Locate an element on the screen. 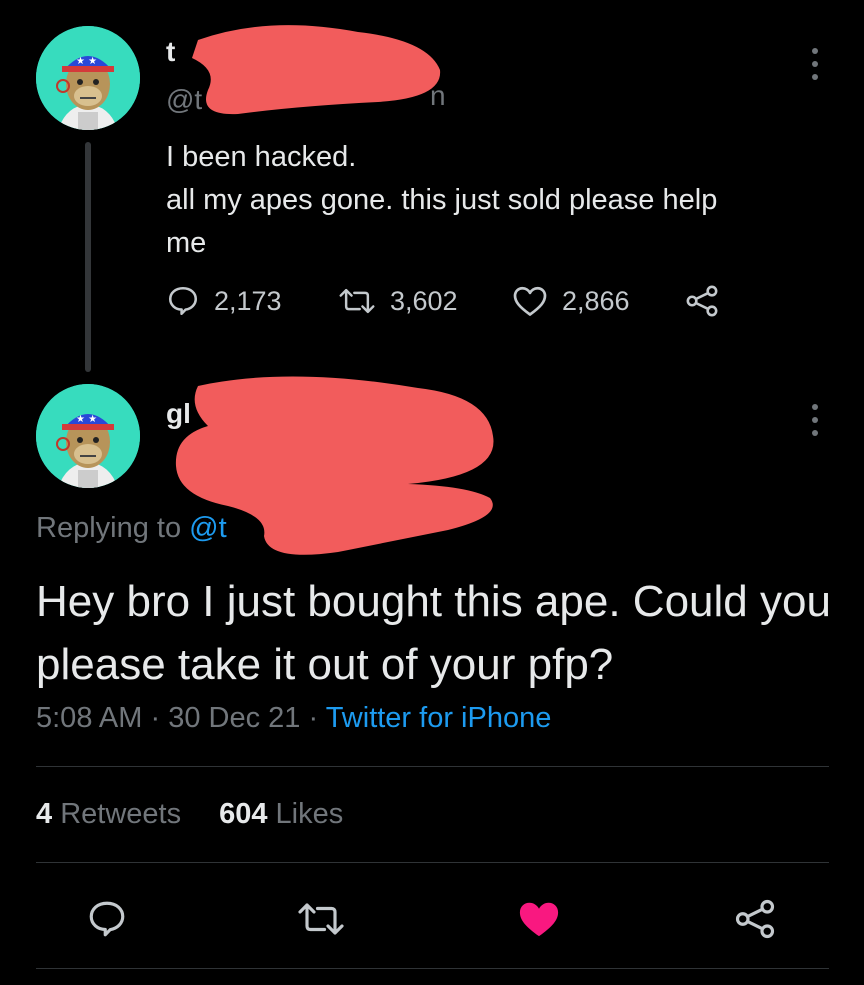 The height and width of the screenshot is (985, 864). tweet-meta: 5:08 AM · 30 Dec 21 · Twitter for iPhone is located at coordinates (294, 718).